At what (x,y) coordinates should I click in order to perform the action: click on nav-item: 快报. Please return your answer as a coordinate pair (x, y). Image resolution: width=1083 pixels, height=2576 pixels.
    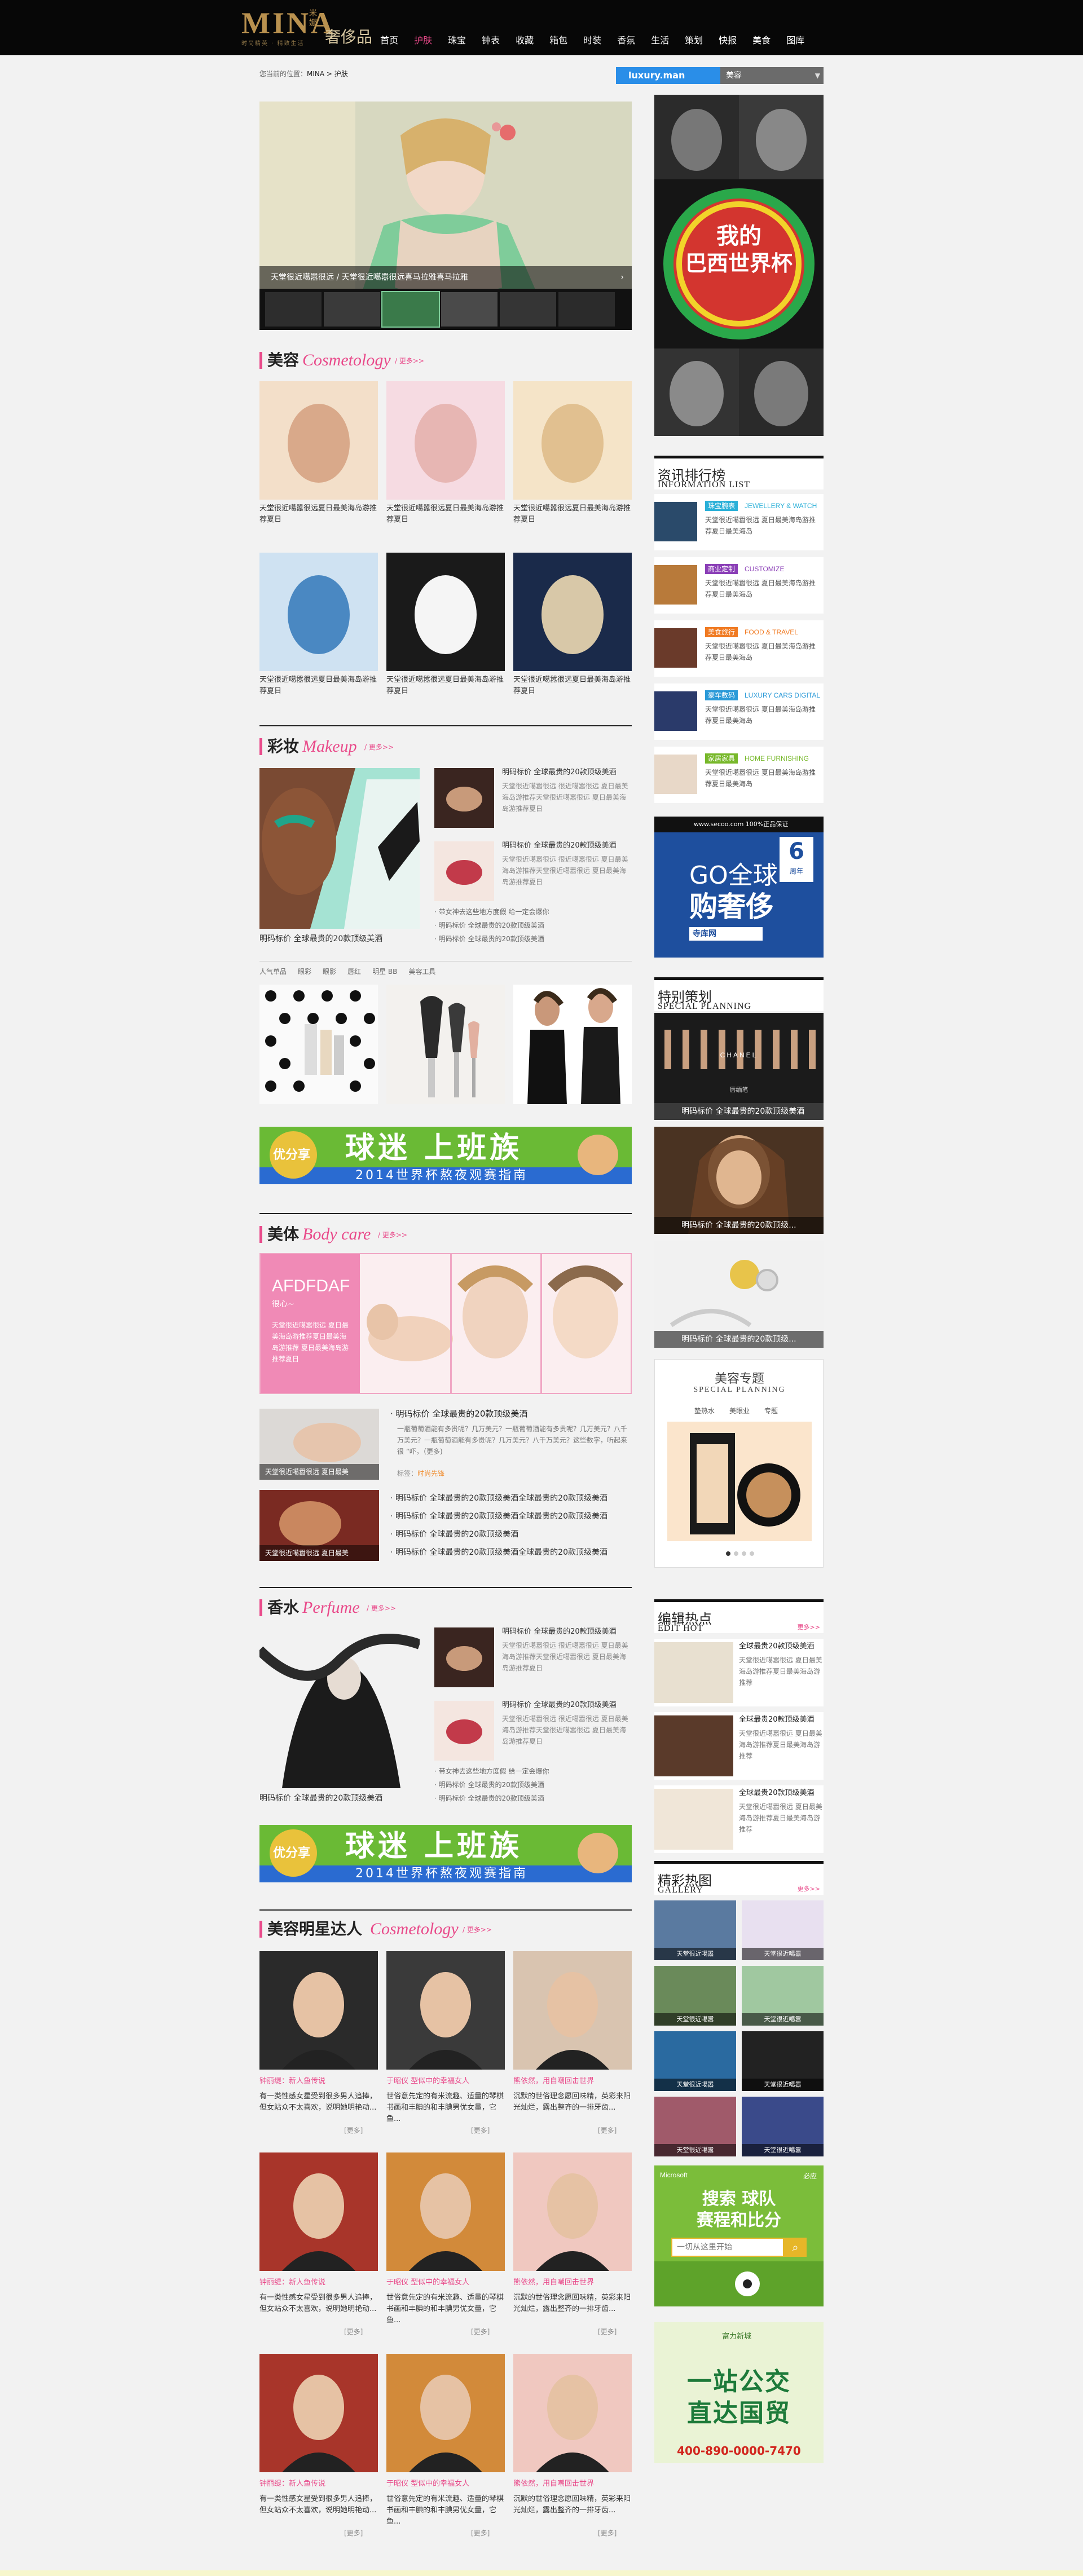
    Looking at the image, I should click on (728, 40).